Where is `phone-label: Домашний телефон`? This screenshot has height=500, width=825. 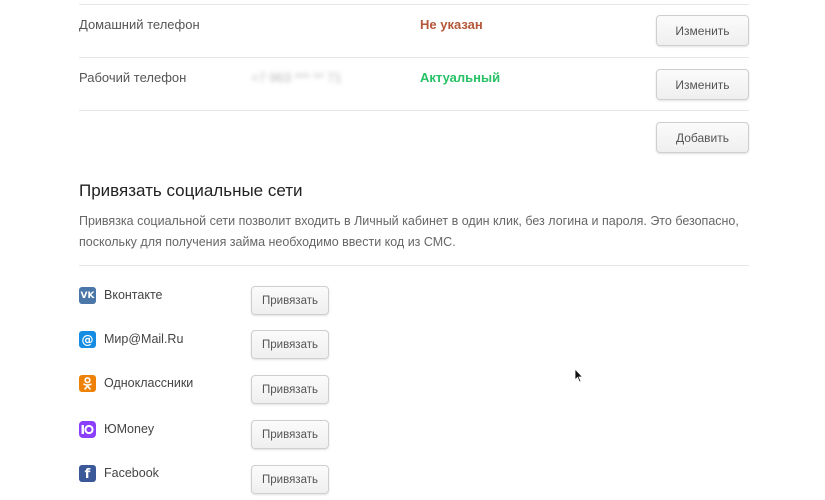 phone-label: Домашний телефон is located at coordinates (139, 24).